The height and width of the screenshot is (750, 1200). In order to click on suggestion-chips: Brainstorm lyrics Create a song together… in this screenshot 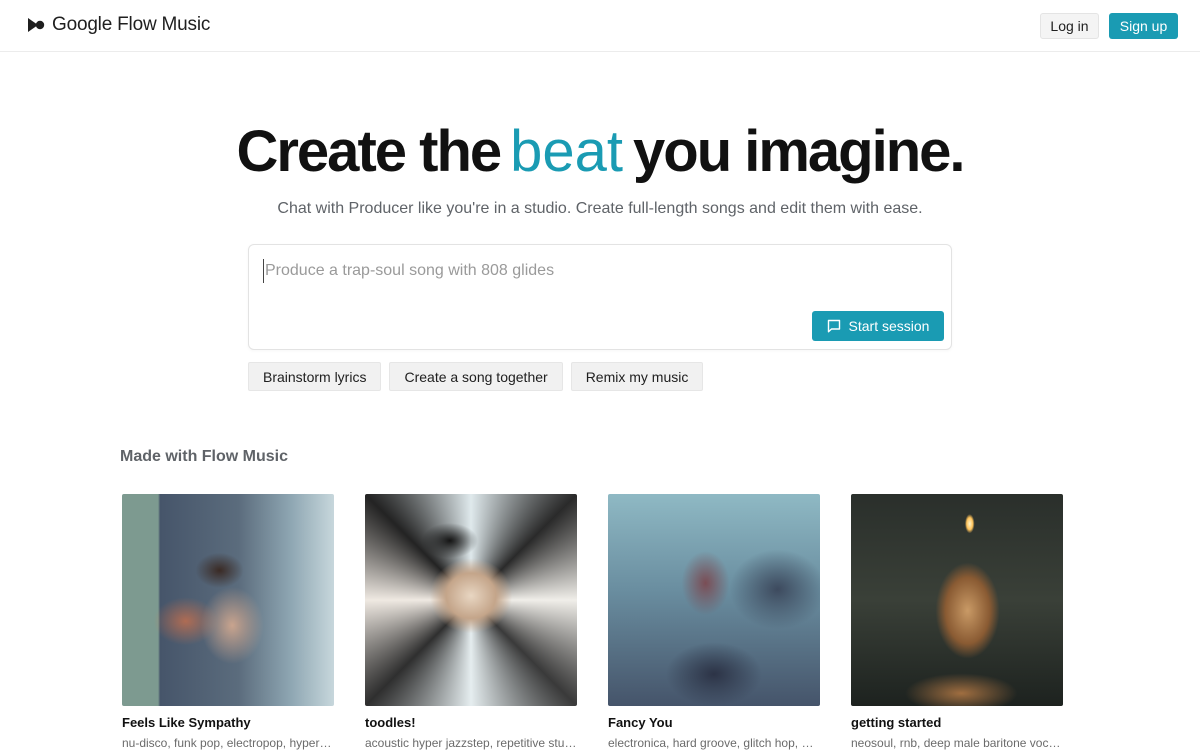, I will do `click(476, 376)`.